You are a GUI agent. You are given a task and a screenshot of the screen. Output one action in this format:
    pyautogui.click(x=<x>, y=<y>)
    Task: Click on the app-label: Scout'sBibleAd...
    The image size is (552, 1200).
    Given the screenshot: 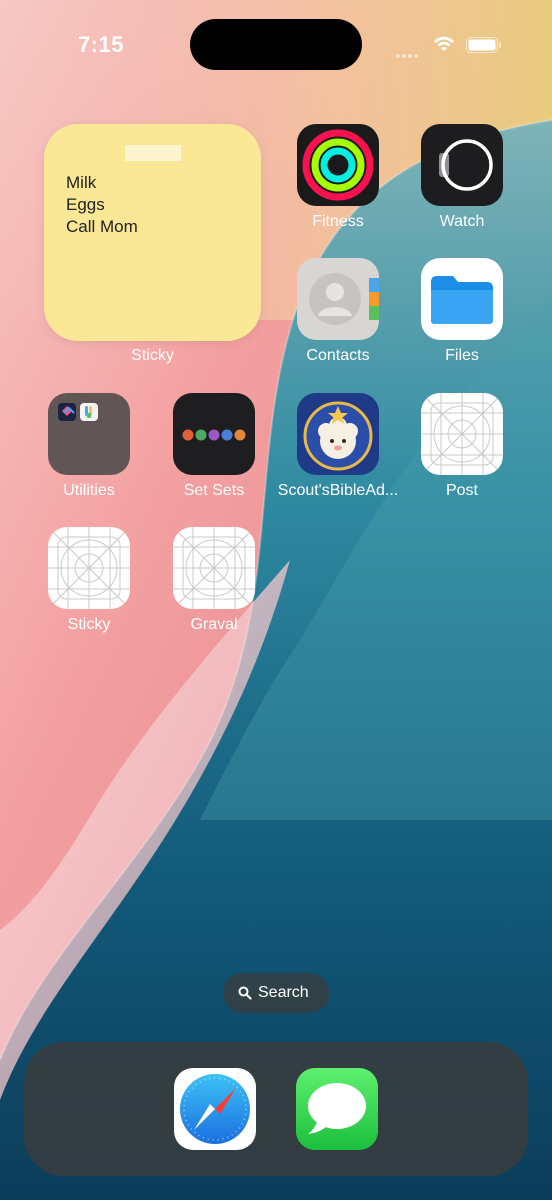 What is the action you would take?
    pyautogui.click(x=338, y=490)
    